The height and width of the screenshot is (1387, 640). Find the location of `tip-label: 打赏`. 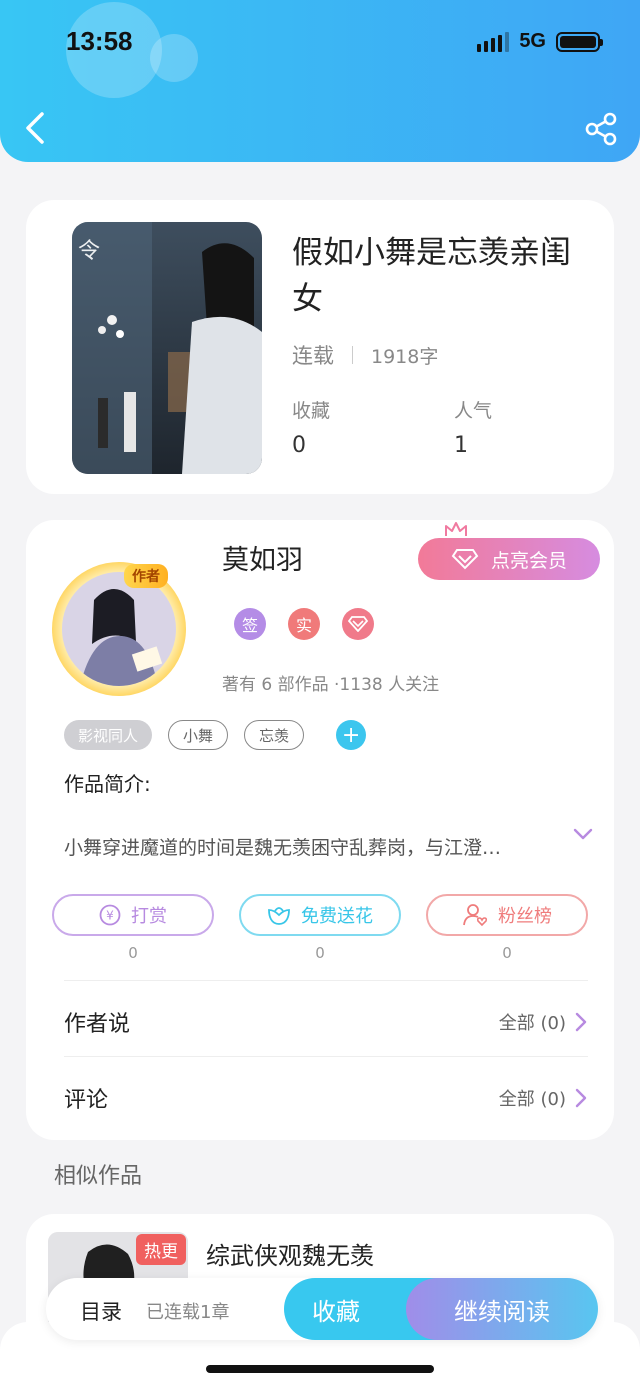

tip-label: 打赏 is located at coordinates (149, 916).